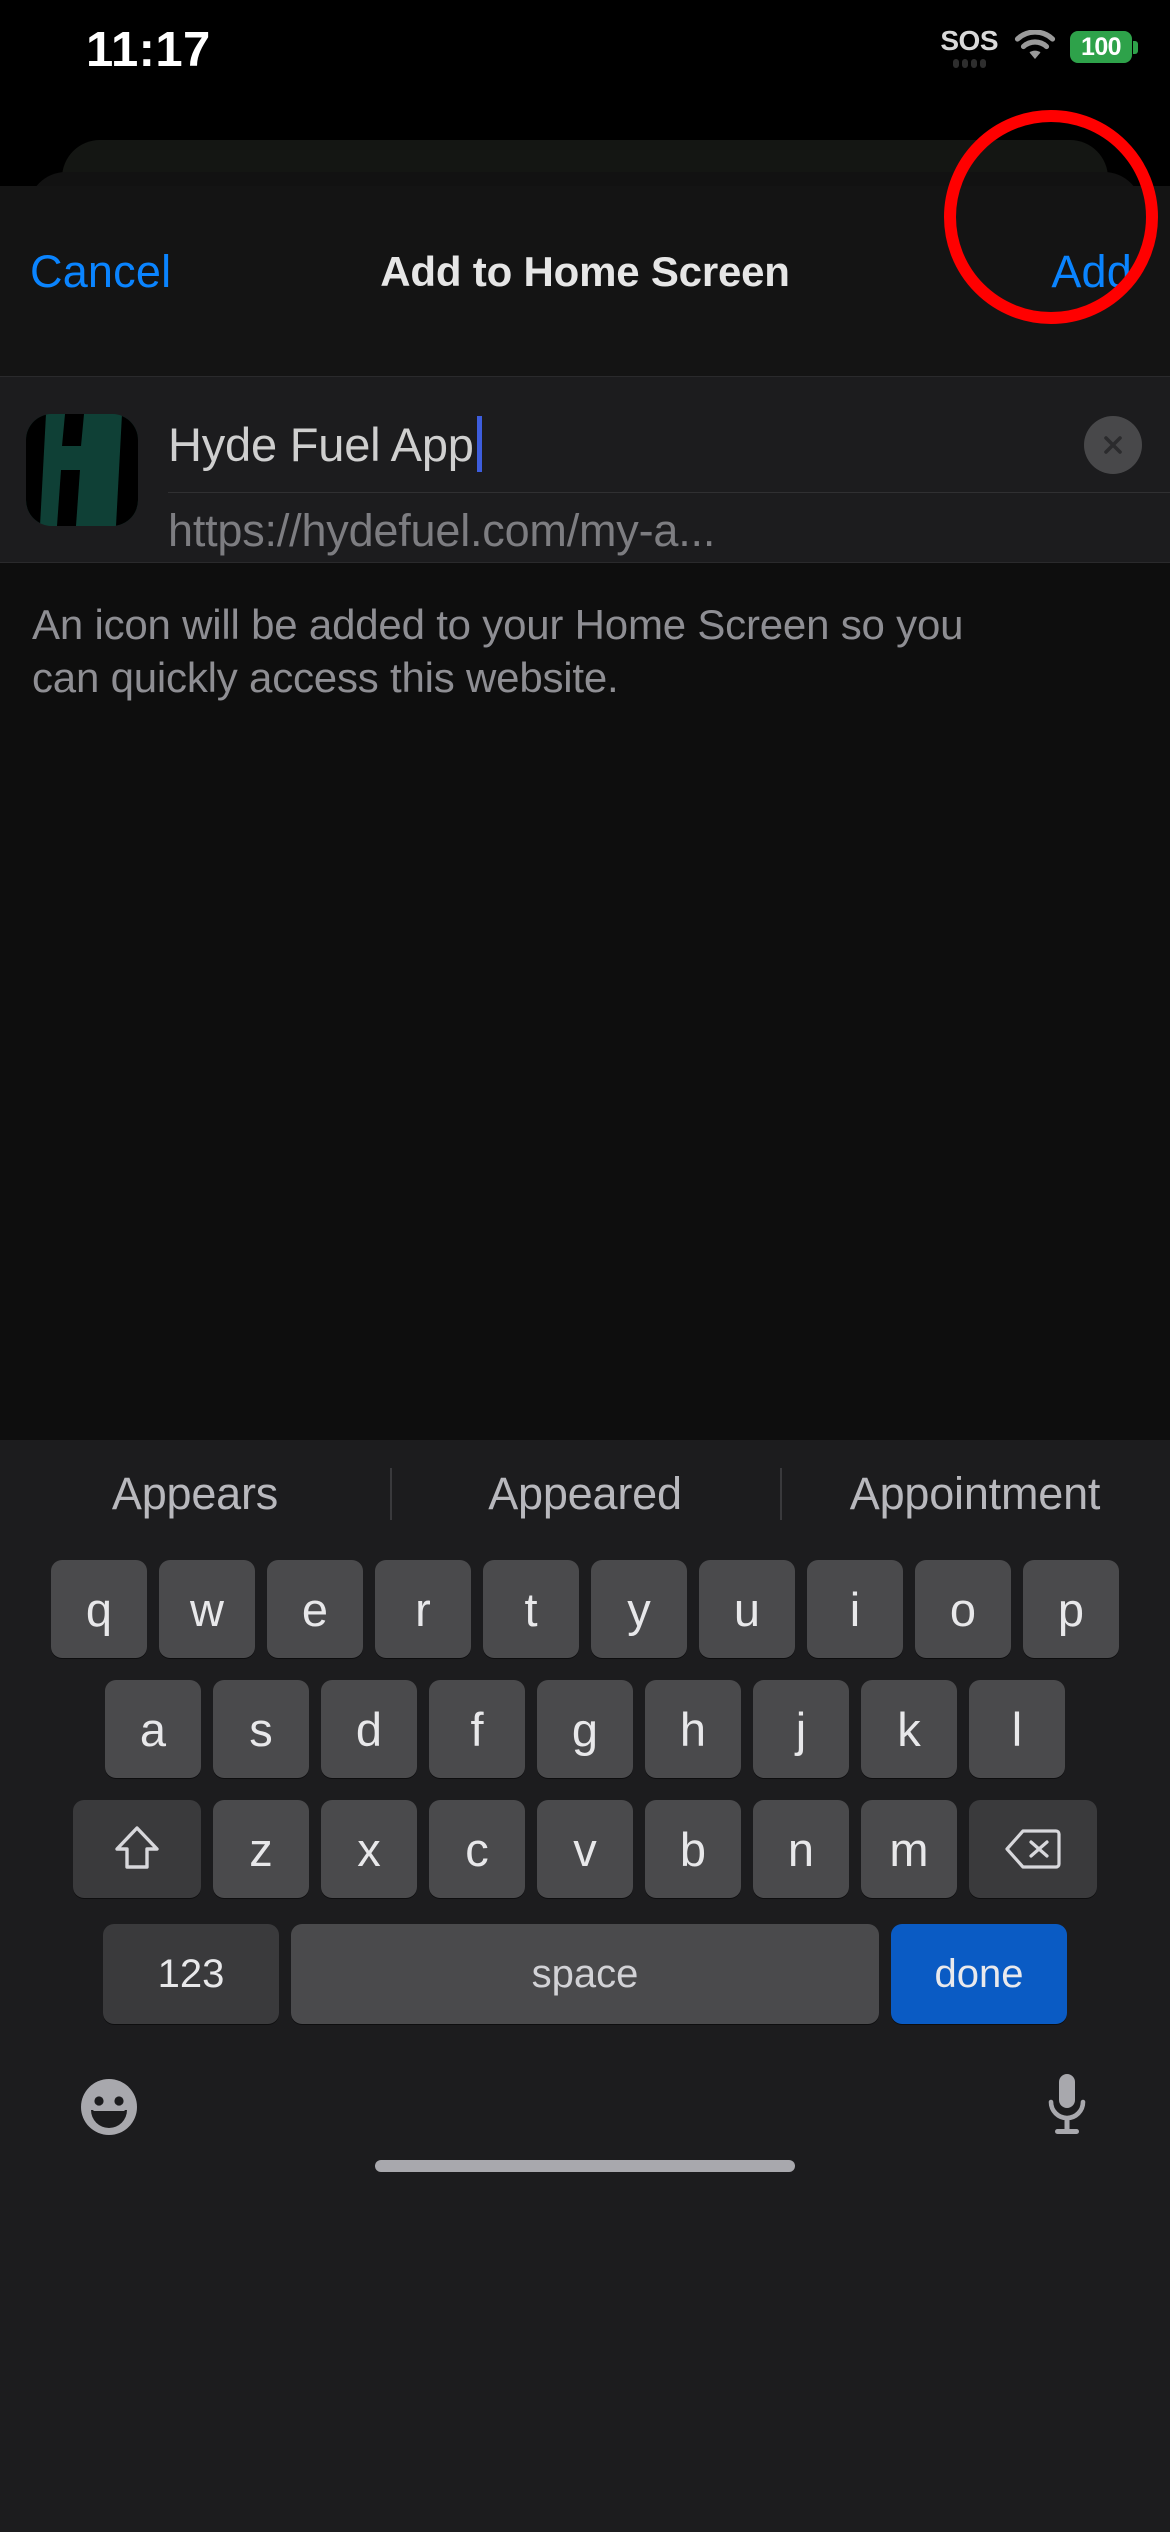  Describe the element at coordinates (1017, 1729) in the screenshot. I see `key-l: l` at that location.